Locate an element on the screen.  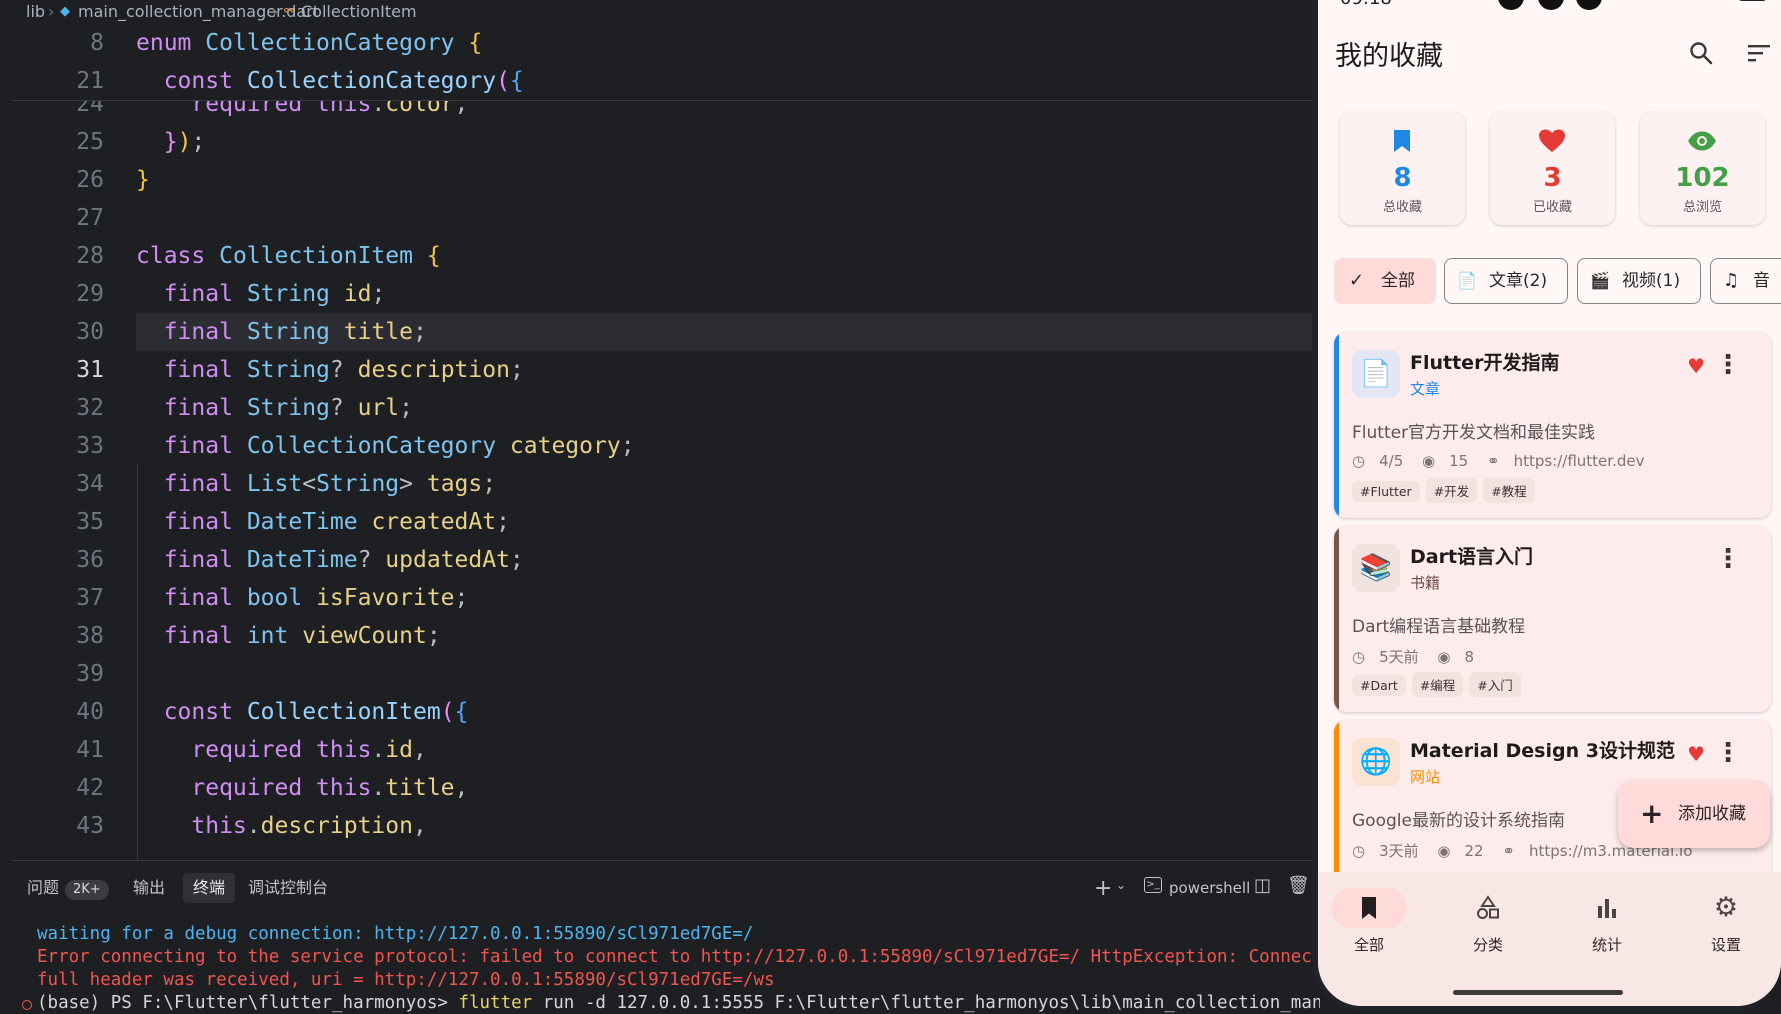
tag: #编程 is located at coordinates (1437, 684).